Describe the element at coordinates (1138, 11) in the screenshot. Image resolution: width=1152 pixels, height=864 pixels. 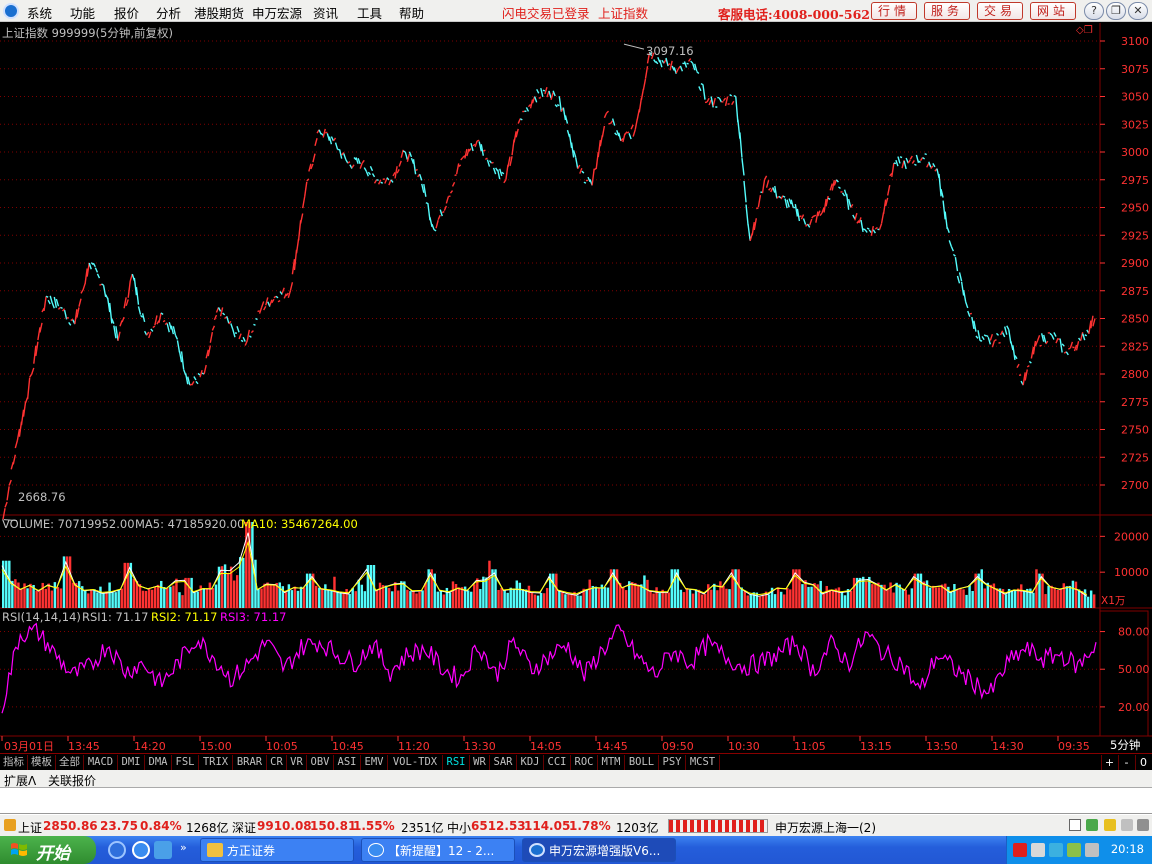
I see `close-icon: ✕` at that location.